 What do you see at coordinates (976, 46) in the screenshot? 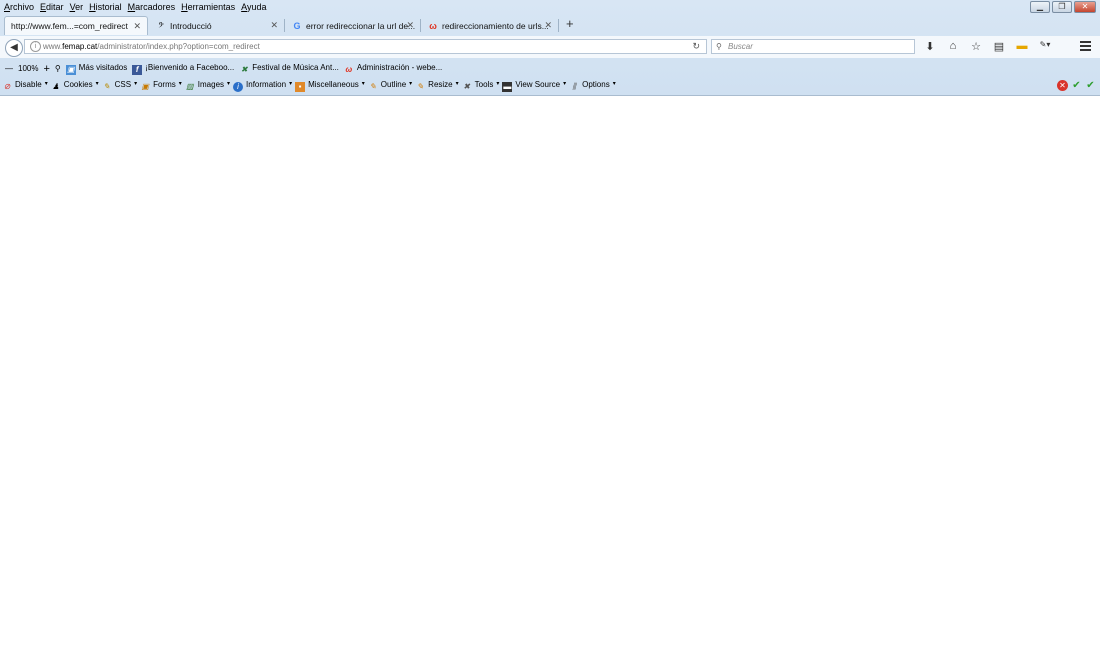
I see `bookmark-star-icon: ☆` at bounding box center [976, 46].